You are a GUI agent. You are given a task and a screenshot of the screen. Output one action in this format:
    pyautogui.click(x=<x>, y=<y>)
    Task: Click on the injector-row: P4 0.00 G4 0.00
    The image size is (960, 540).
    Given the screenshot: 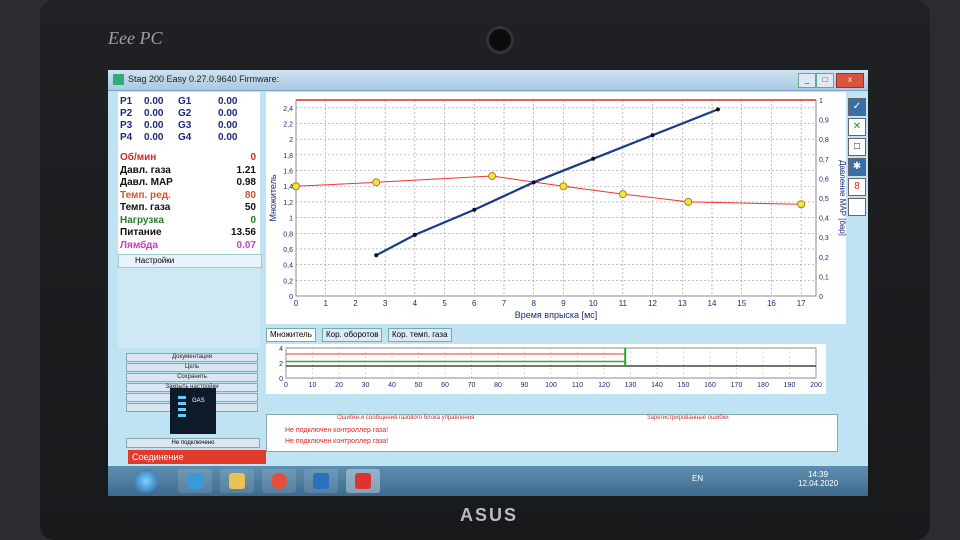 What is the action you would take?
    pyautogui.click(x=189, y=139)
    